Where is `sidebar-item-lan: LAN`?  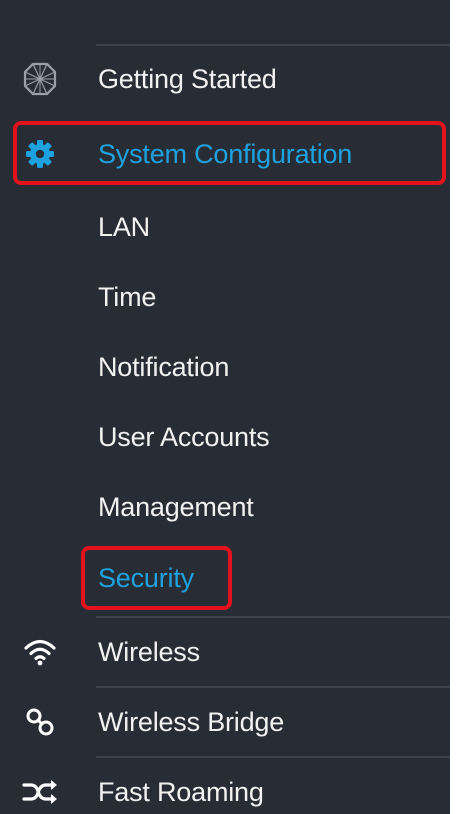 sidebar-item-lan: LAN is located at coordinates (225, 227).